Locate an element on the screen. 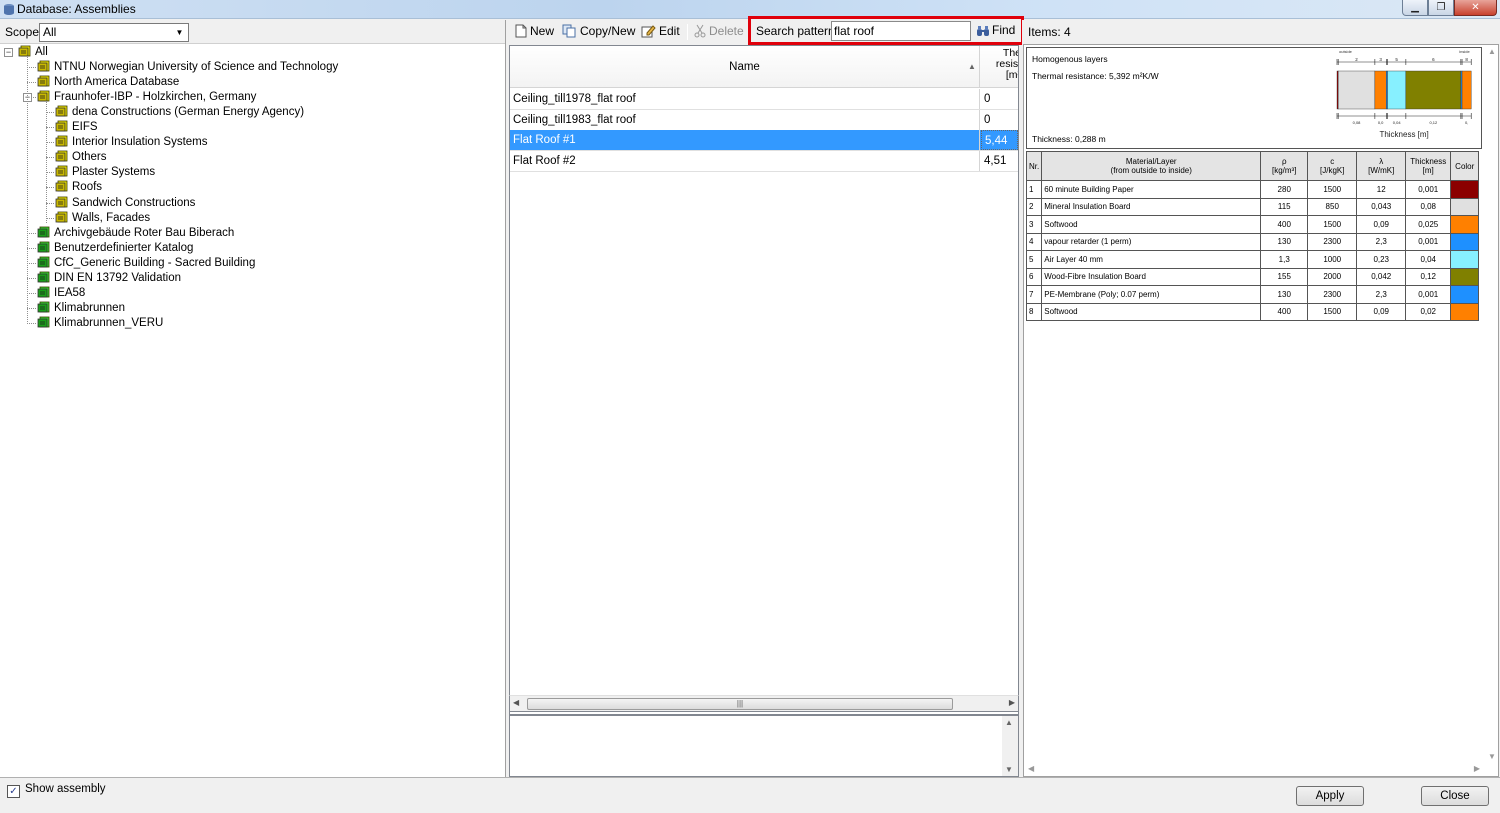 This screenshot has height=813, width=1500. edit-button: Edit is located at coordinates (660, 32).